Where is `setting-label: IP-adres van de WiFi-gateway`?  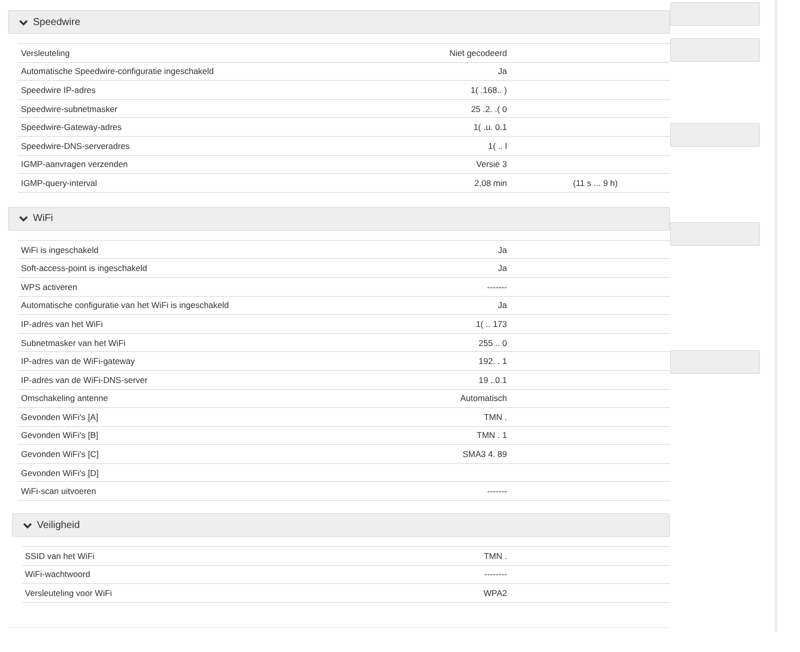
setting-label: IP-adres van de WiFi-gateway is located at coordinates (78, 361).